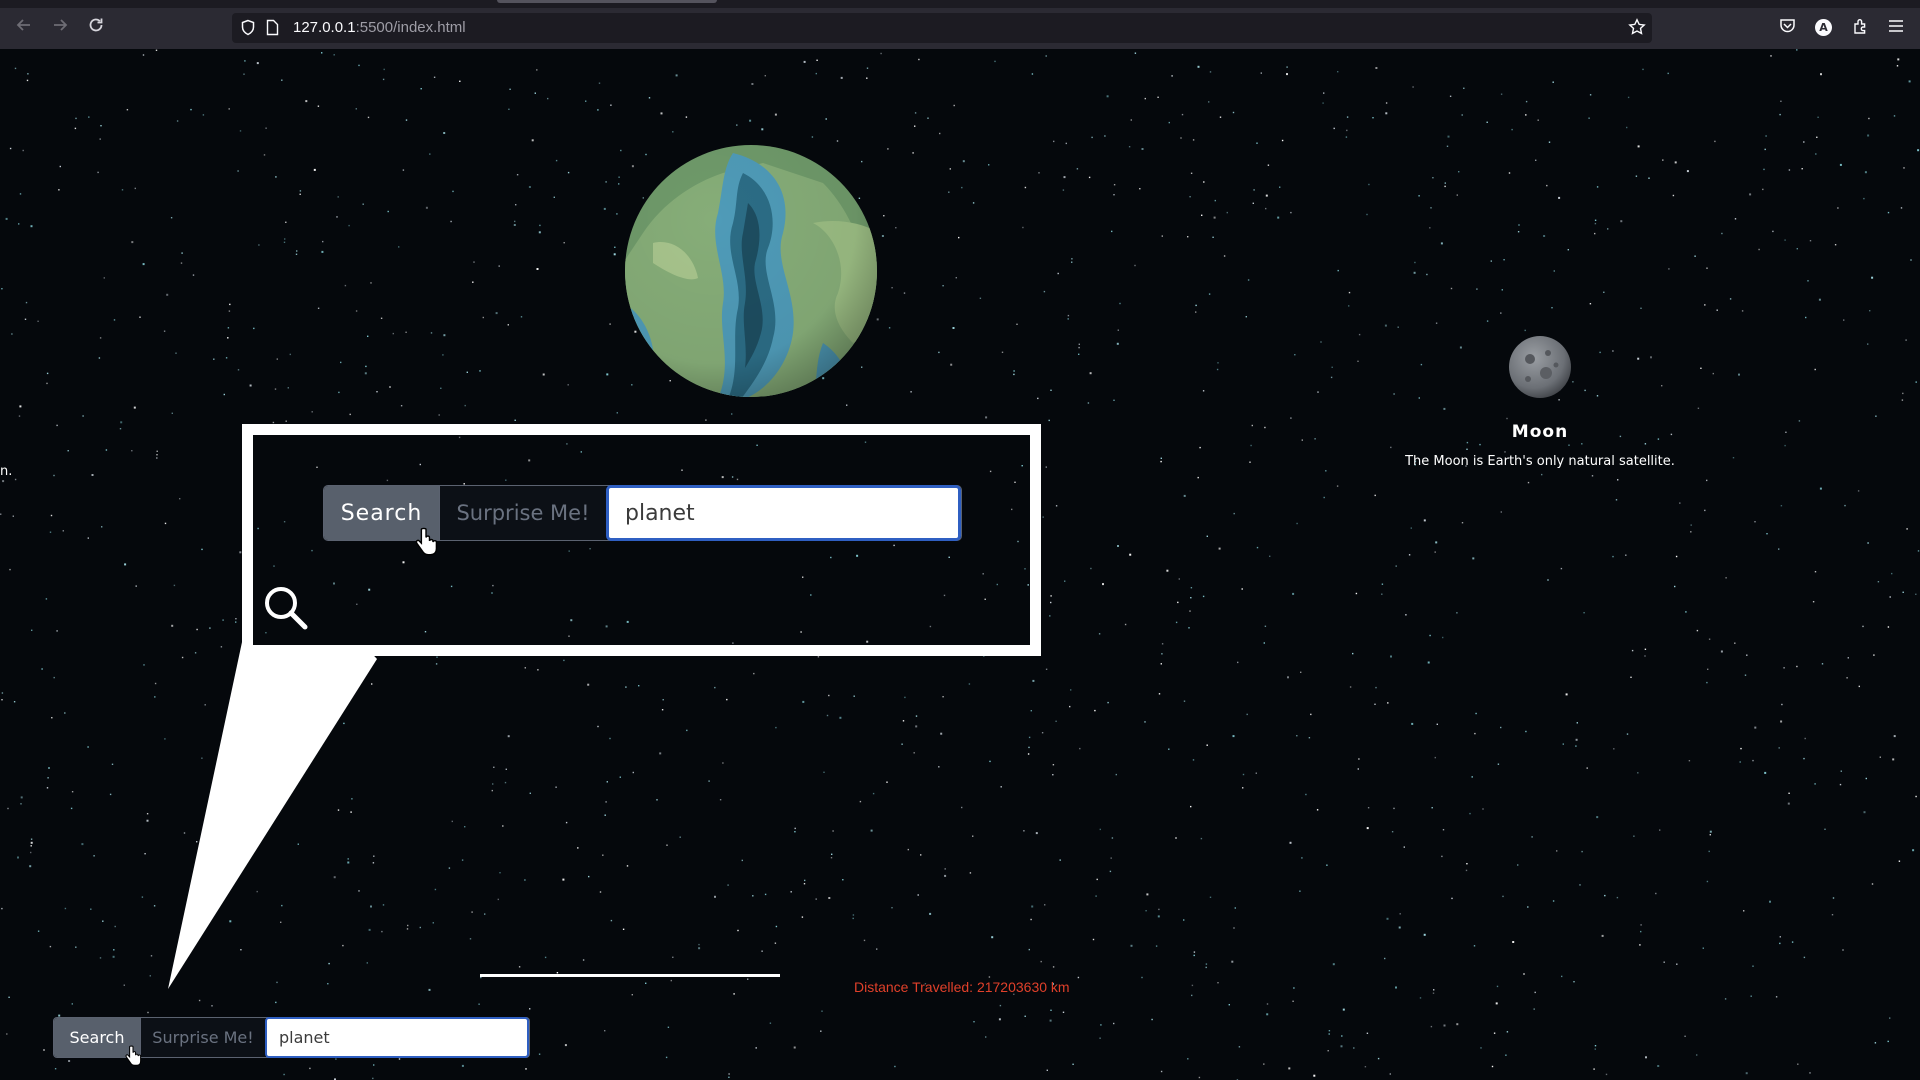 This screenshot has width=1920, height=1080. What do you see at coordinates (783, 513) in the screenshot?
I see `zoom-search-input` at bounding box center [783, 513].